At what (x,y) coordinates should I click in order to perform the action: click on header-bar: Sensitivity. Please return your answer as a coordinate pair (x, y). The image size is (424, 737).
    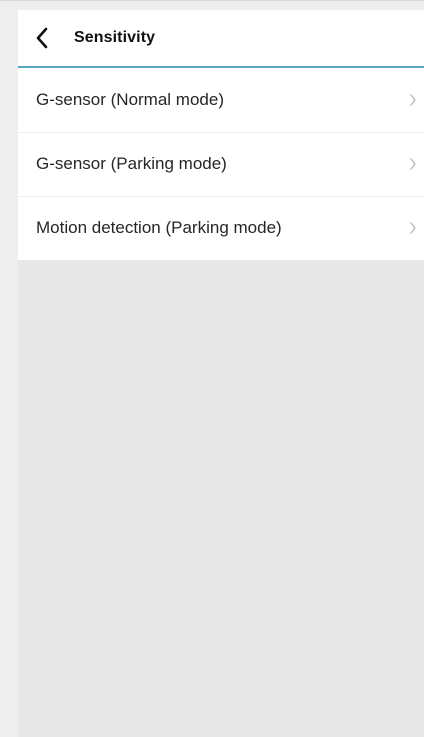
    Looking at the image, I should click on (221, 39).